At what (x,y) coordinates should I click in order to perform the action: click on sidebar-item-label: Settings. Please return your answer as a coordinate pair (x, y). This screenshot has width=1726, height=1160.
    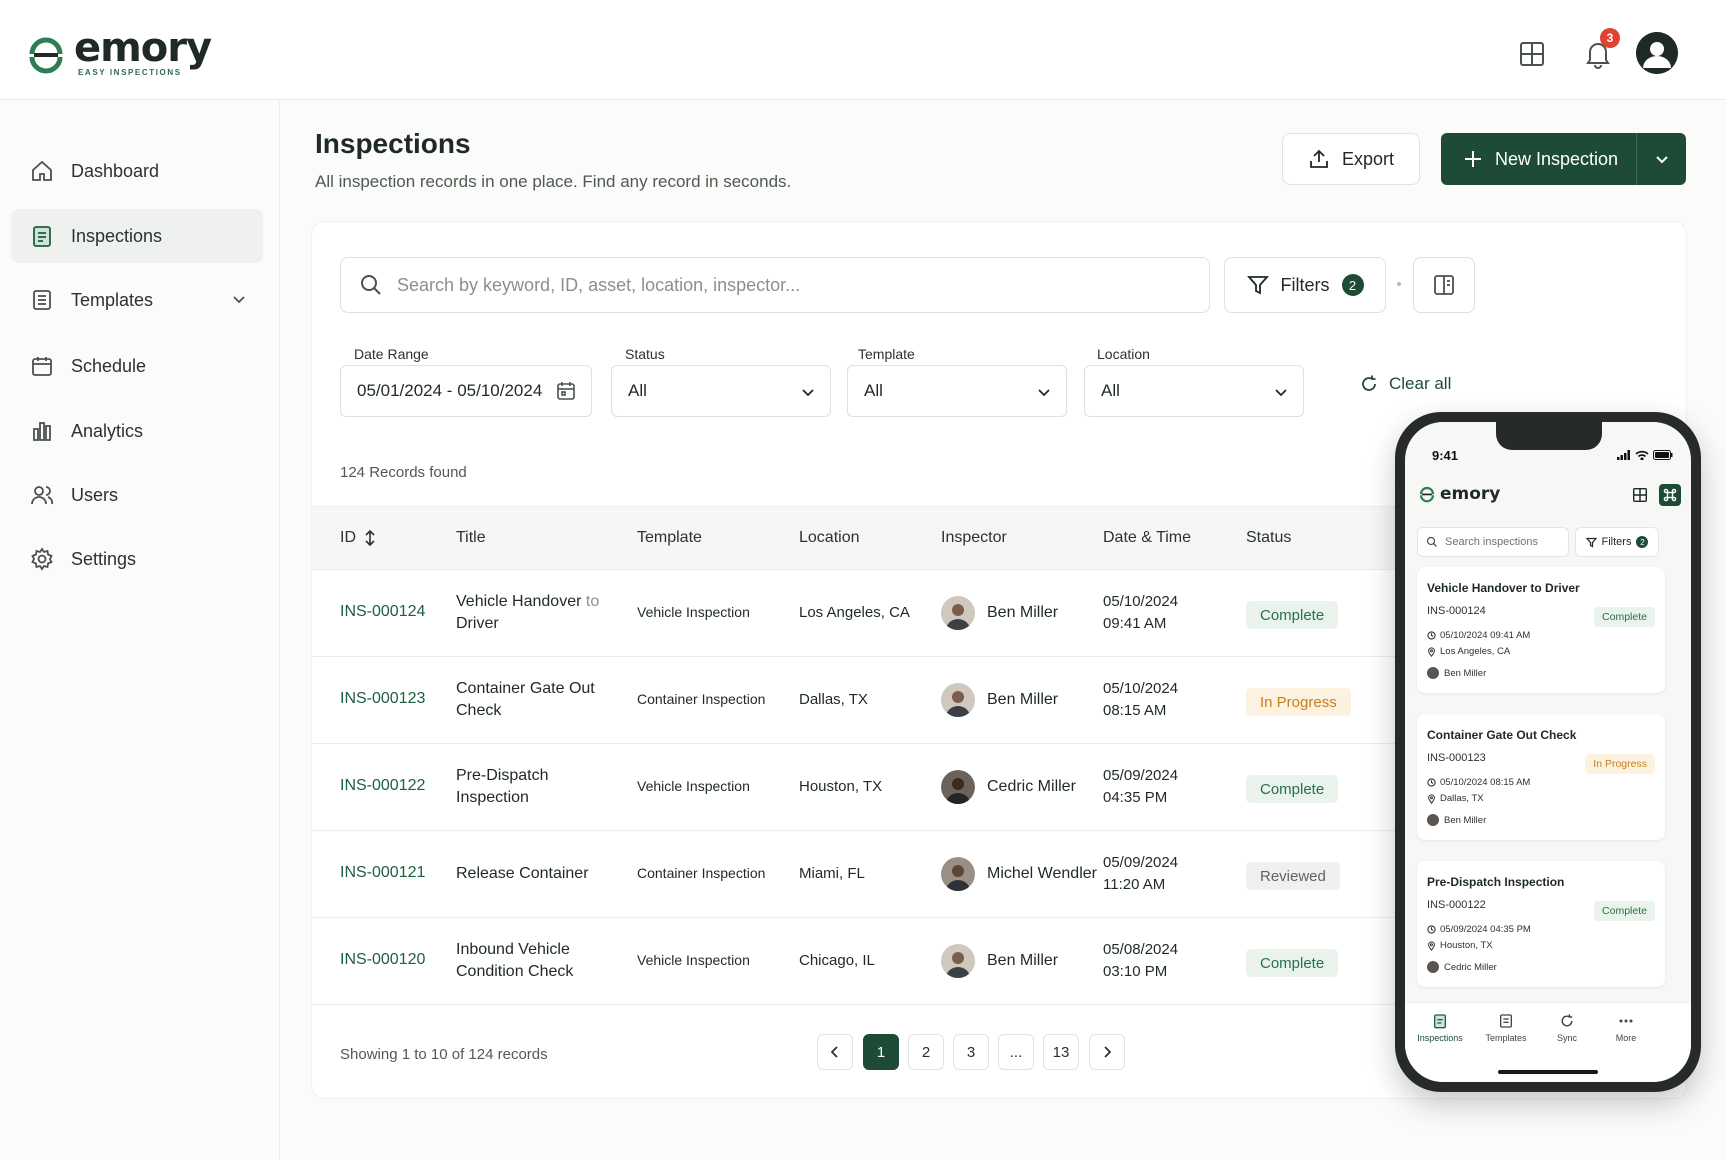
    Looking at the image, I should click on (104, 558).